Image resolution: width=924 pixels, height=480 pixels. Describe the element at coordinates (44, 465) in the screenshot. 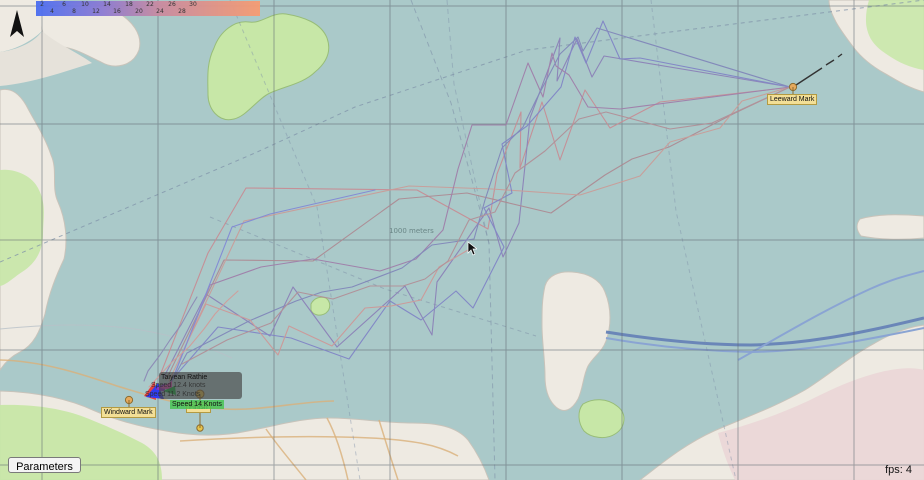

I see `parameters-button: Parameters` at that location.